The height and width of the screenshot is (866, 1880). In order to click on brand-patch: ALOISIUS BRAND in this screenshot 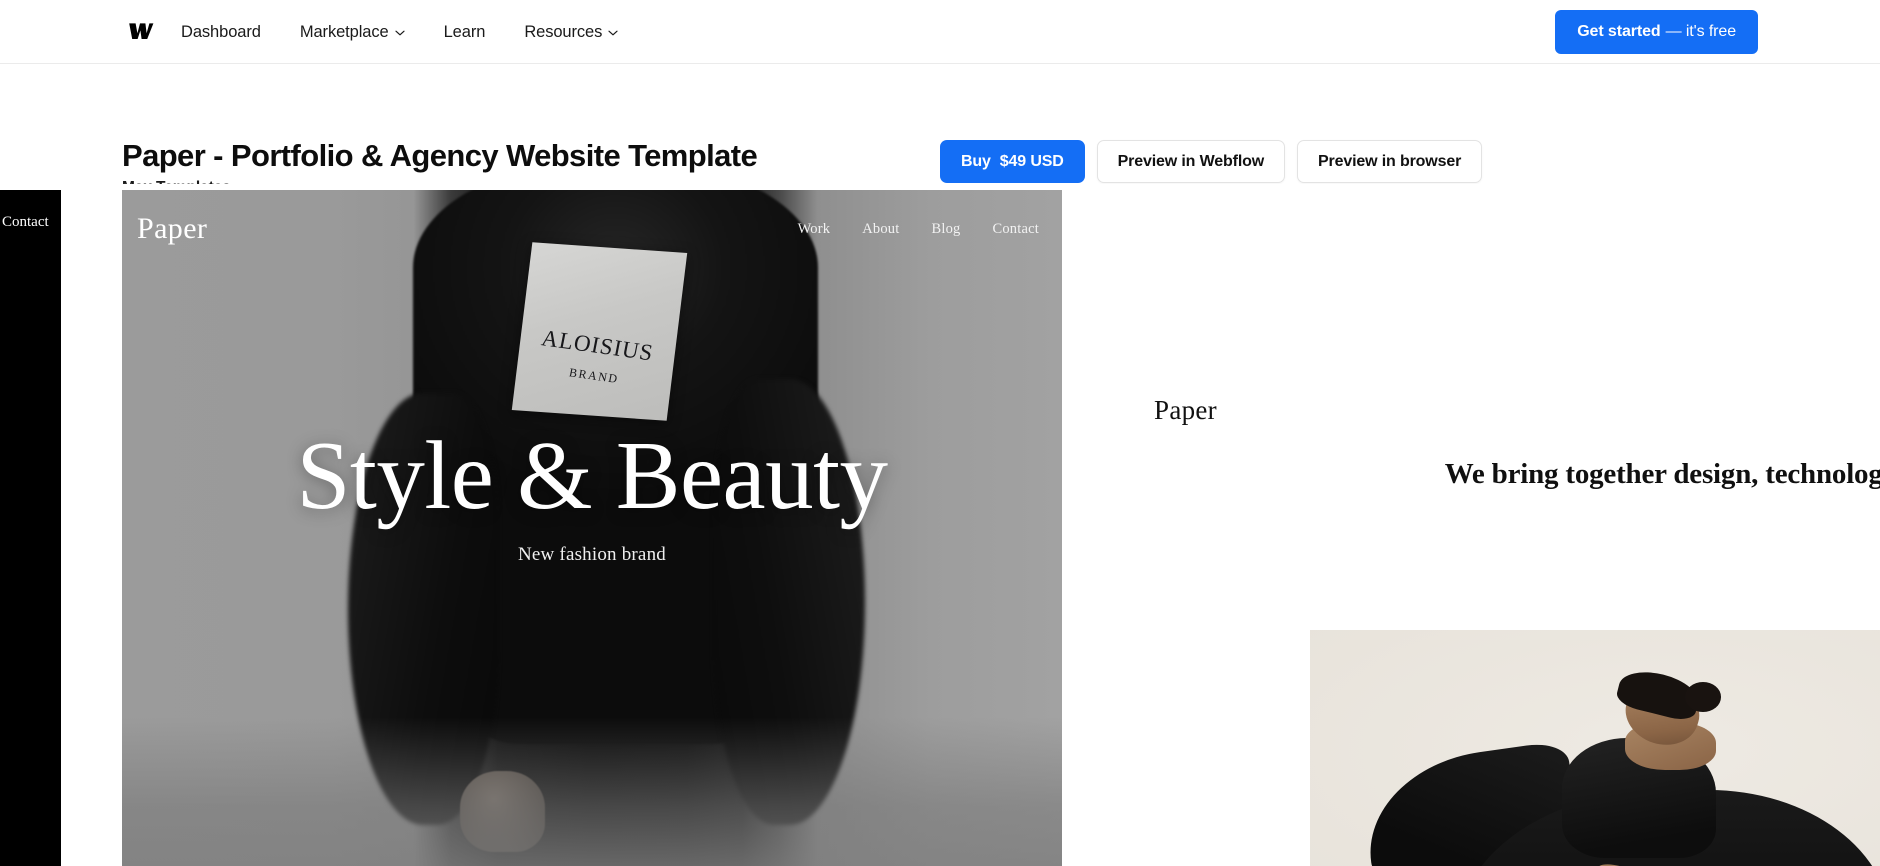, I will do `click(599, 332)`.